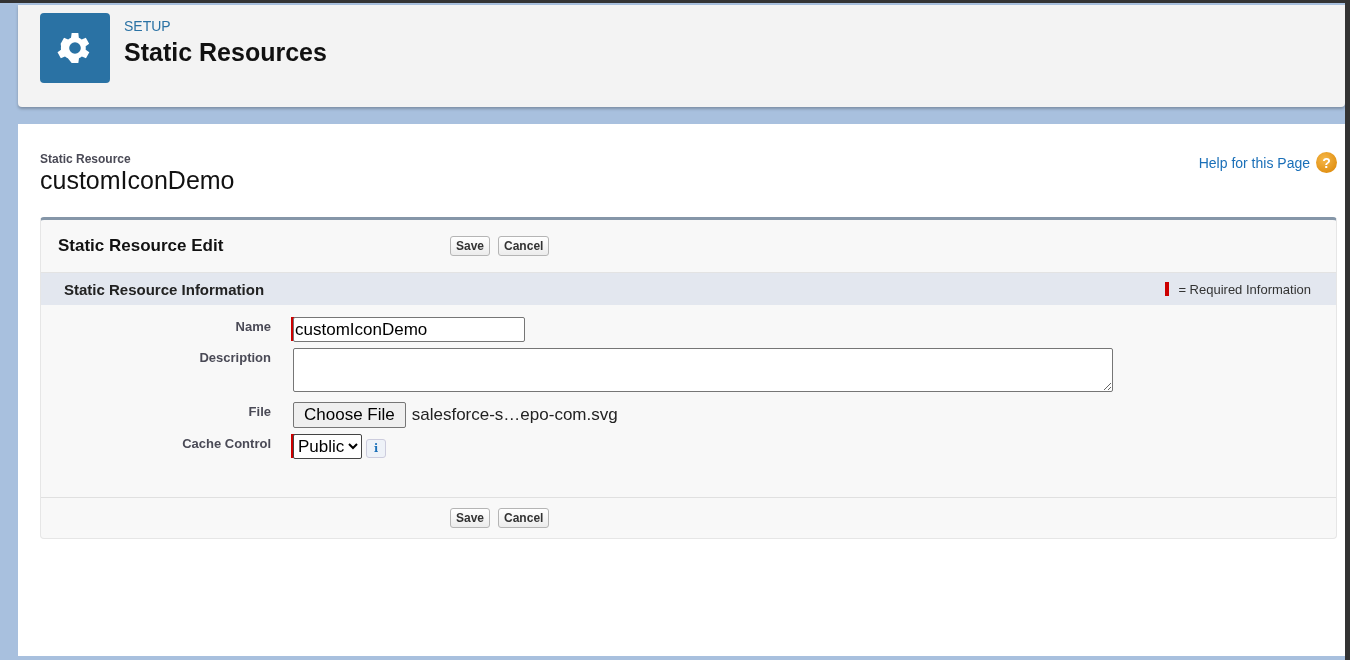  Describe the element at coordinates (1244, 289) in the screenshot. I see `required-legend: = Required Information` at that location.